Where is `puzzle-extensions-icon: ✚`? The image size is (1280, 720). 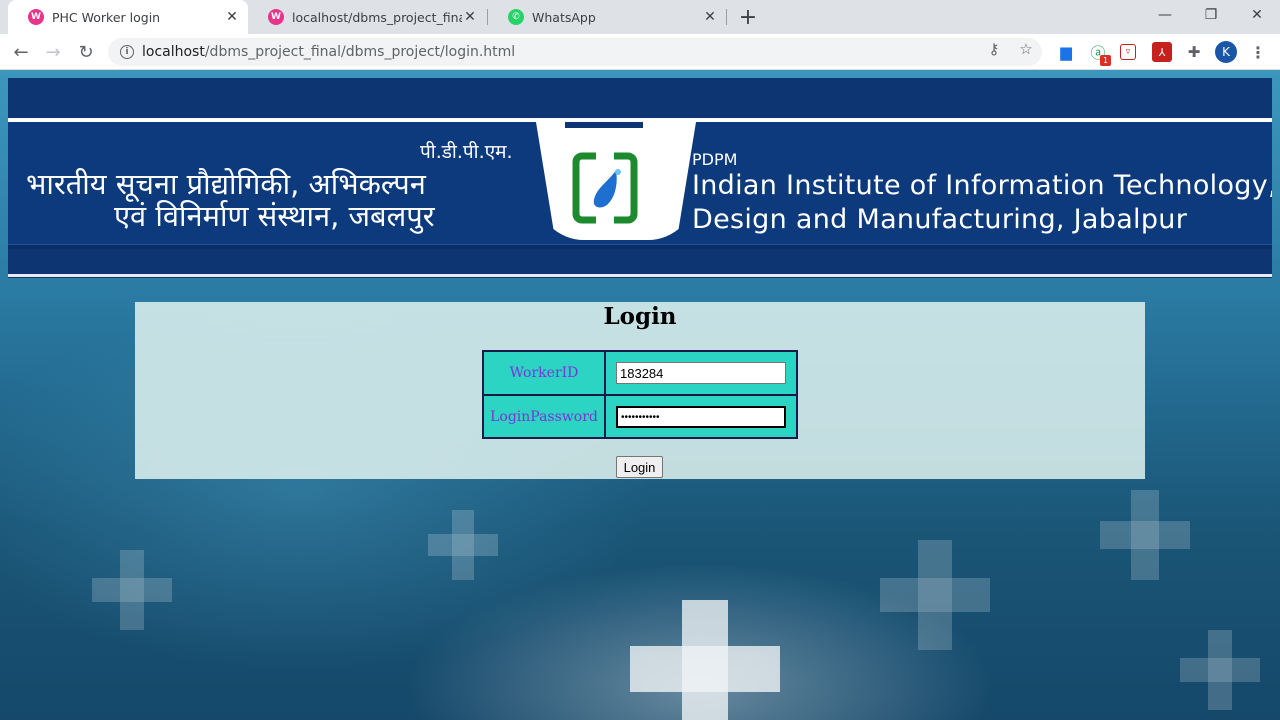
puzzle-extensions-icon: ✚ is located at coordinates (1194, 52).